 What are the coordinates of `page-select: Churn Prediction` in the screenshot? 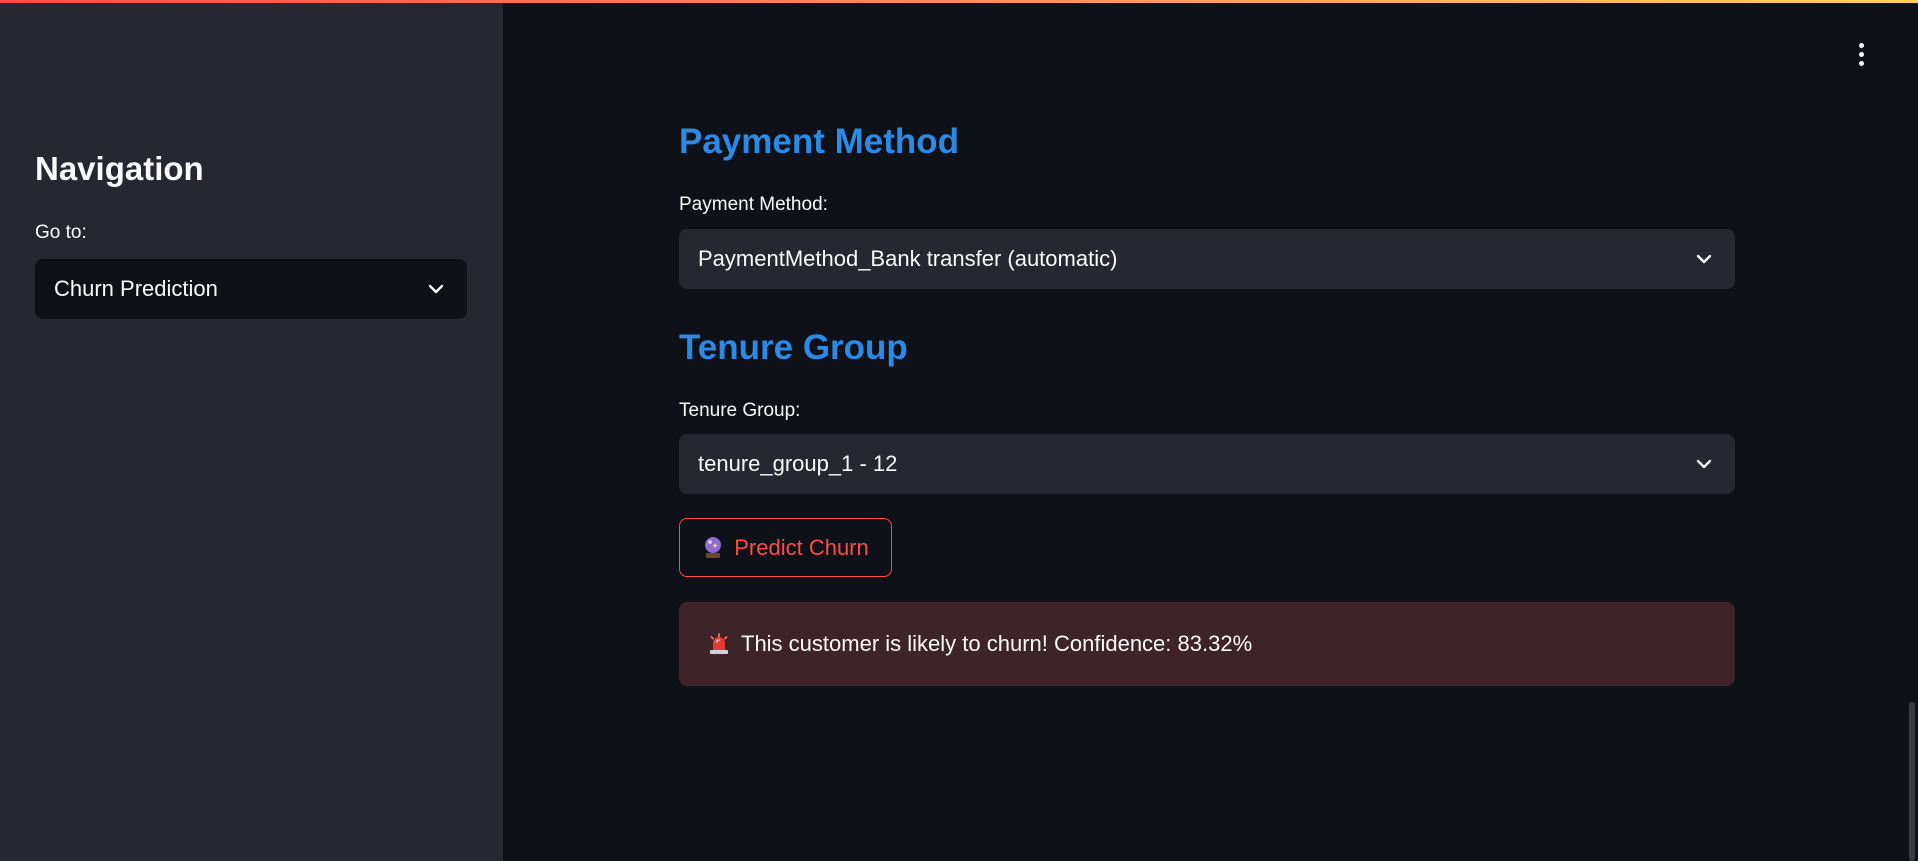 It's located at (251, 289).